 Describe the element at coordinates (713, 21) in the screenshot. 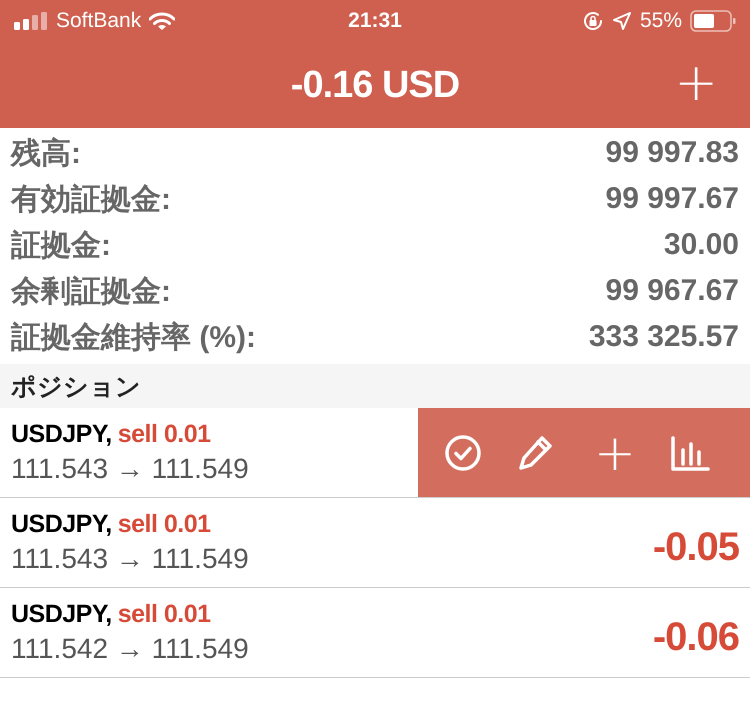

I see `battery-icon` at that location.